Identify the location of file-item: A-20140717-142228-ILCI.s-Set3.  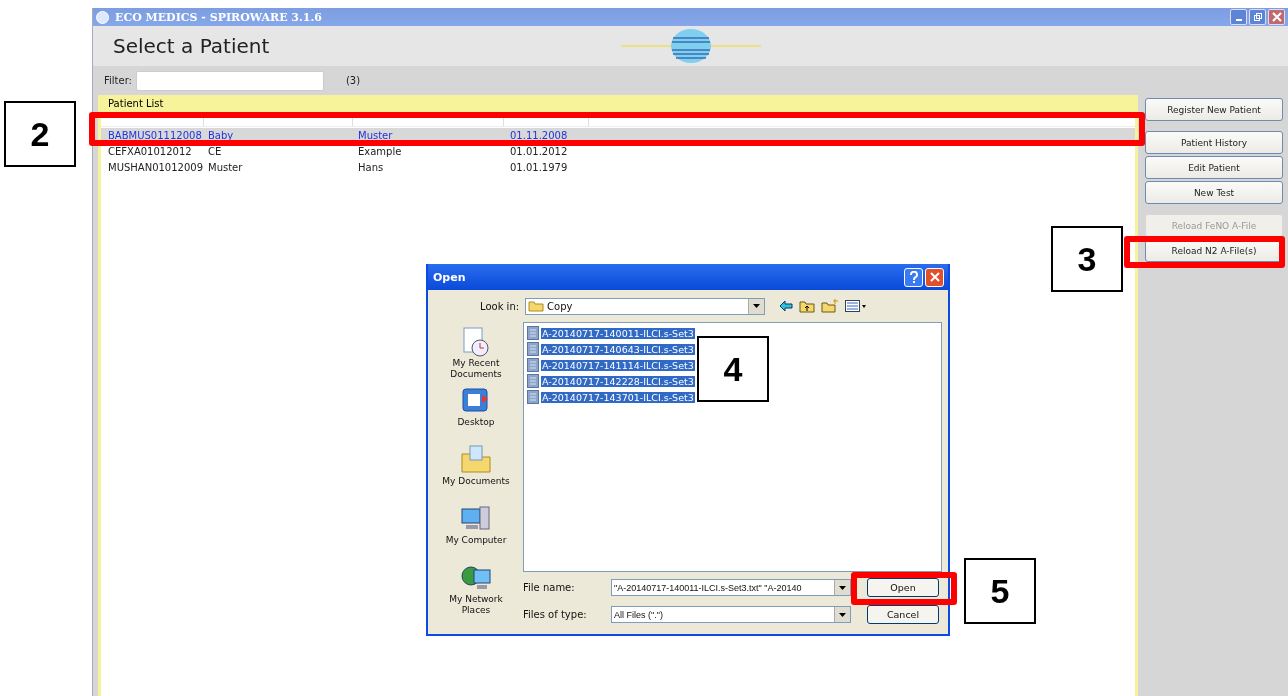
(618, 381).